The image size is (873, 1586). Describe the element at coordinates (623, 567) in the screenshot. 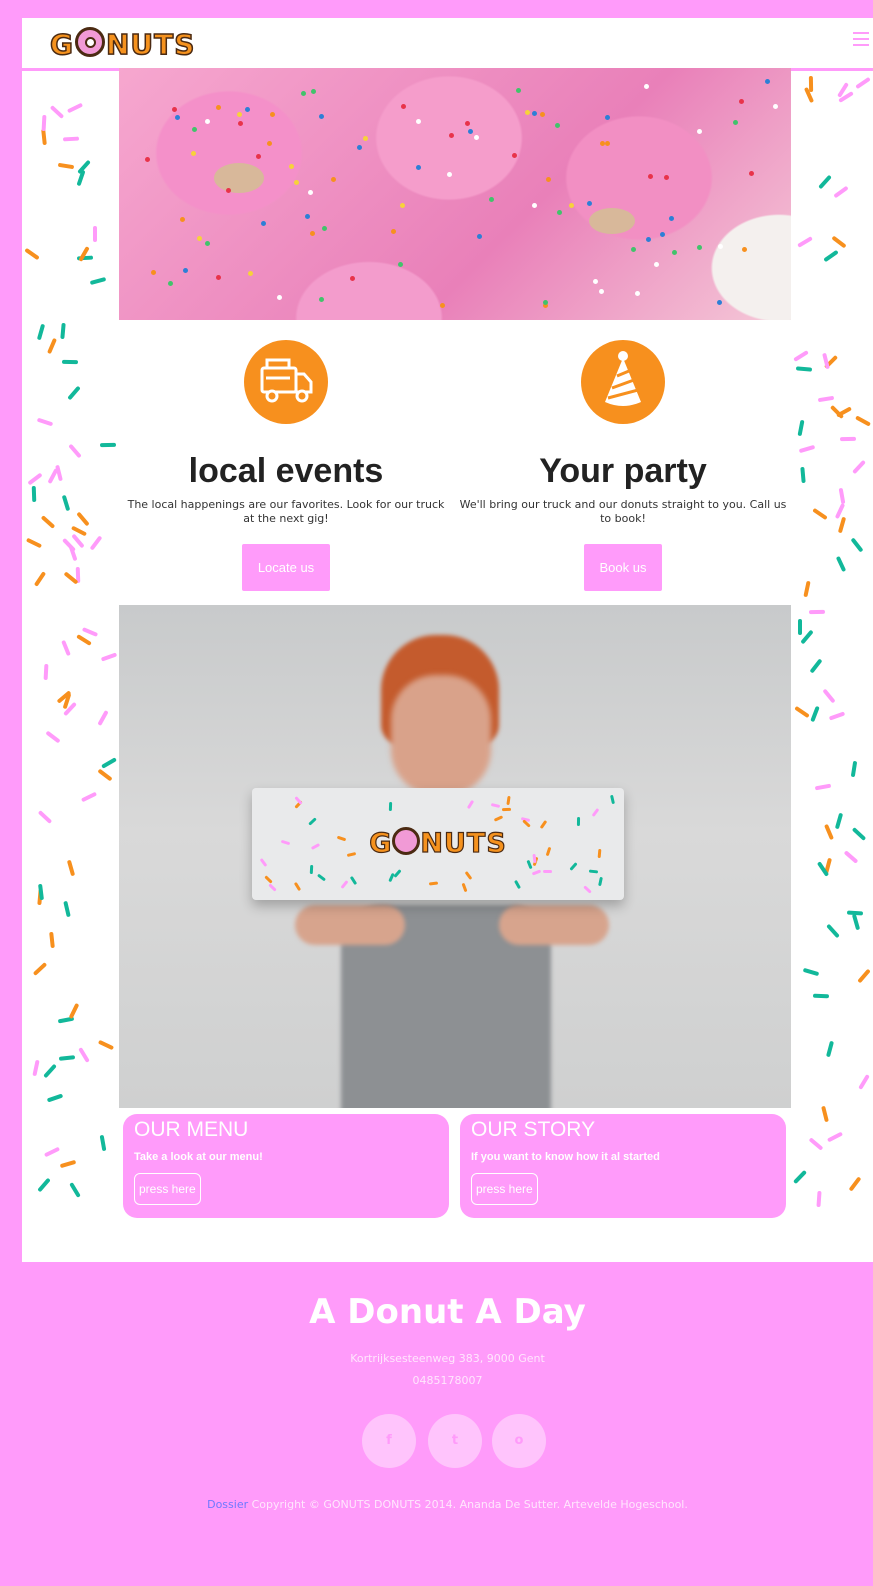

I see `book-us-button: Book us` at that location.